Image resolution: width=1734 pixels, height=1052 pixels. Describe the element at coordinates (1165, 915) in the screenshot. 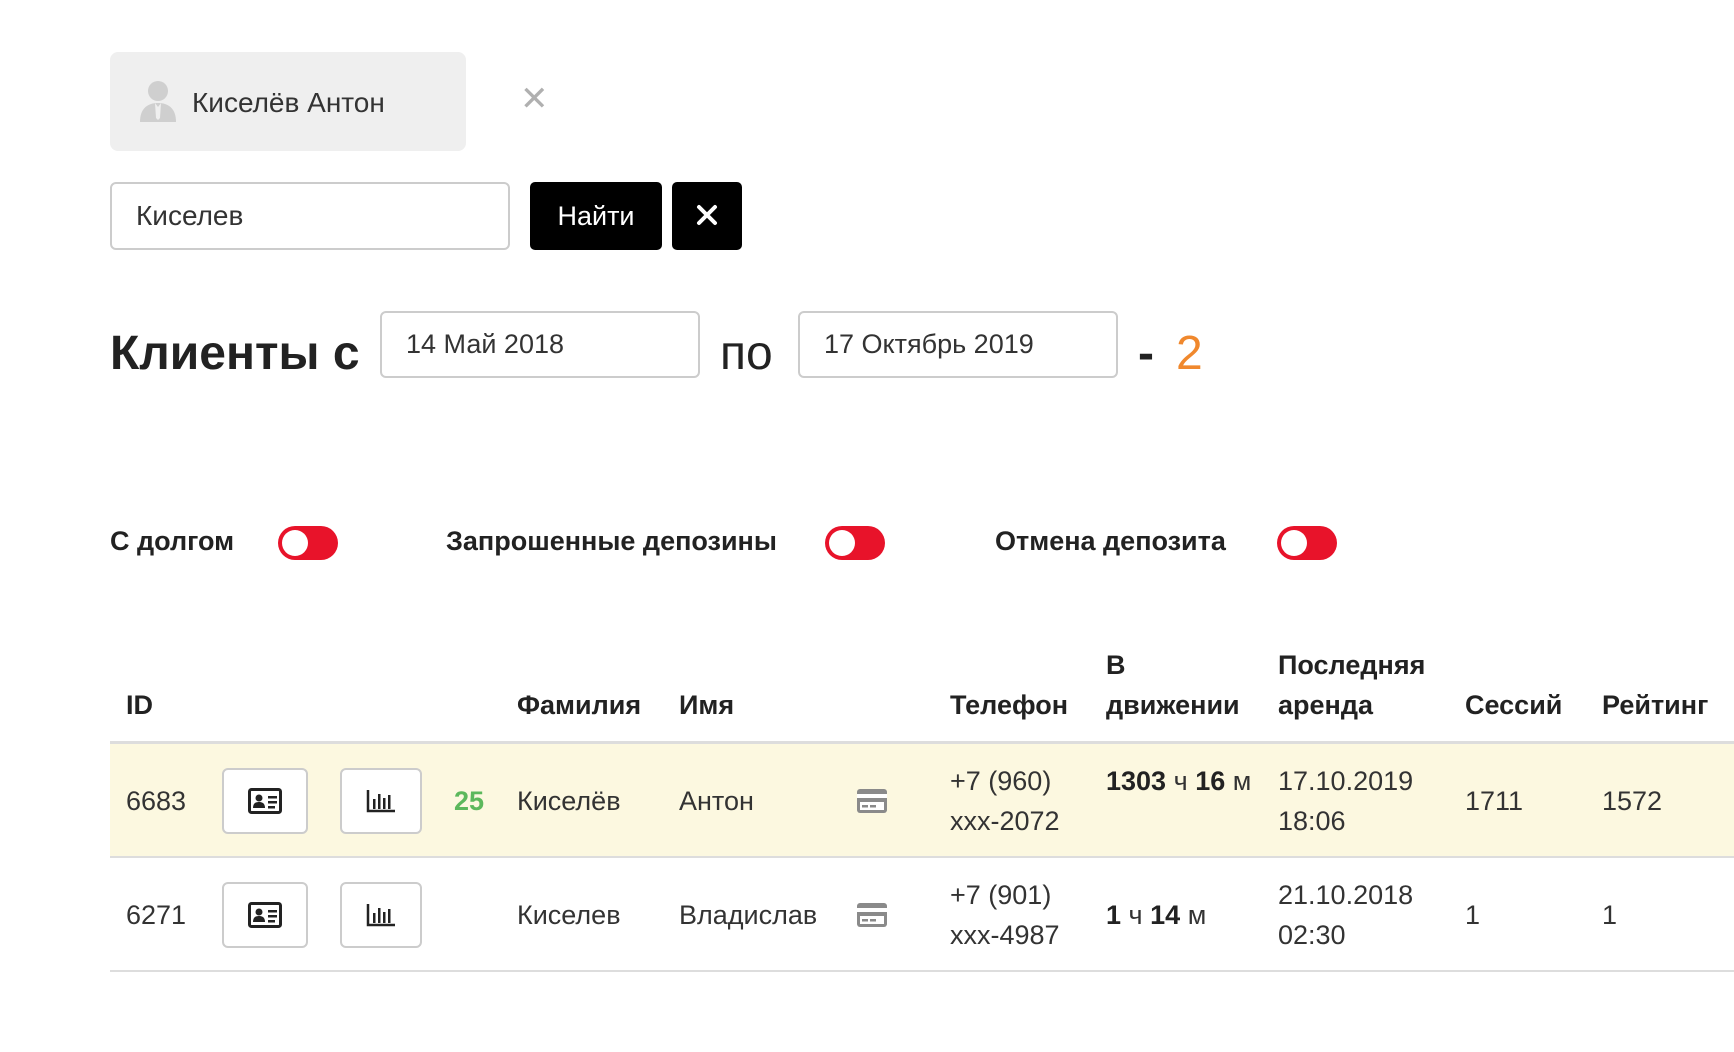

I see `moving-minutes: 14` at that location.